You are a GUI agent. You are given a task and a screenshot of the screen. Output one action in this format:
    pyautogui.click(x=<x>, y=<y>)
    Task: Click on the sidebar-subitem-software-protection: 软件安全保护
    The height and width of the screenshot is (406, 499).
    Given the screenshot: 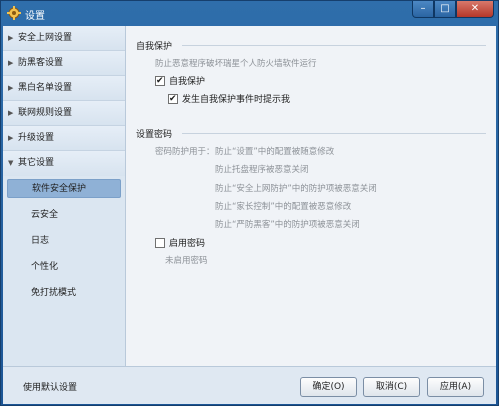 What is the action you would take?
    pyautogui.click(x=64, y=188)
    